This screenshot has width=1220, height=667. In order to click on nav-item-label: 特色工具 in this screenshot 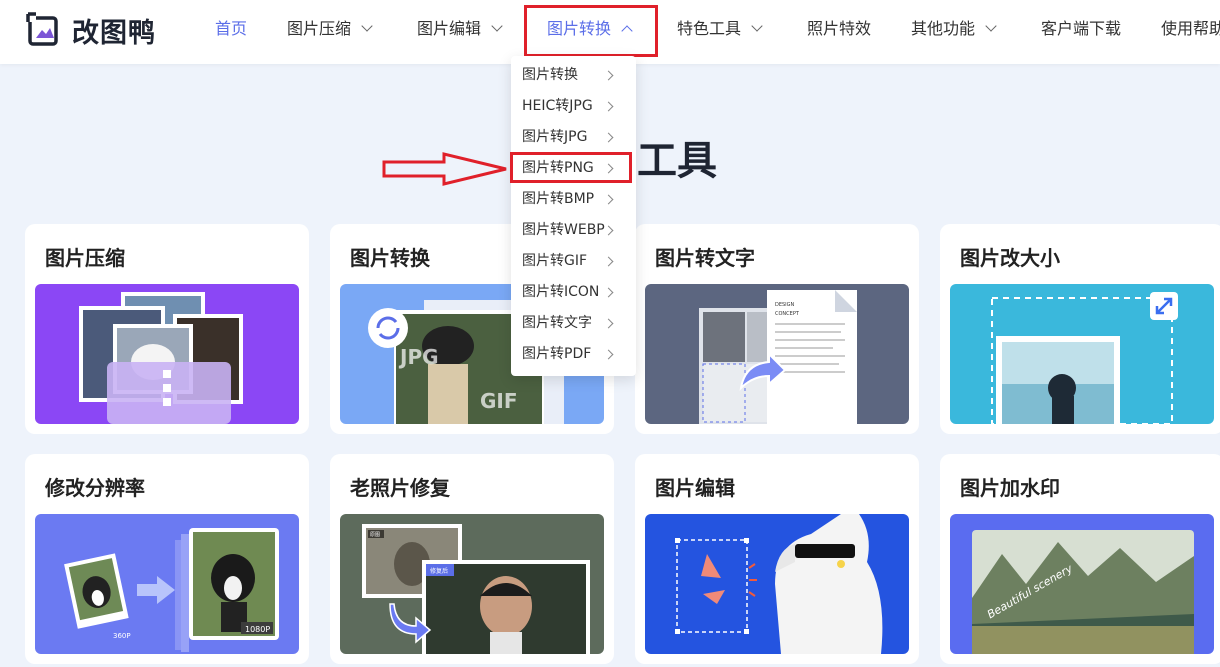, I will do `click(709, 28)`.